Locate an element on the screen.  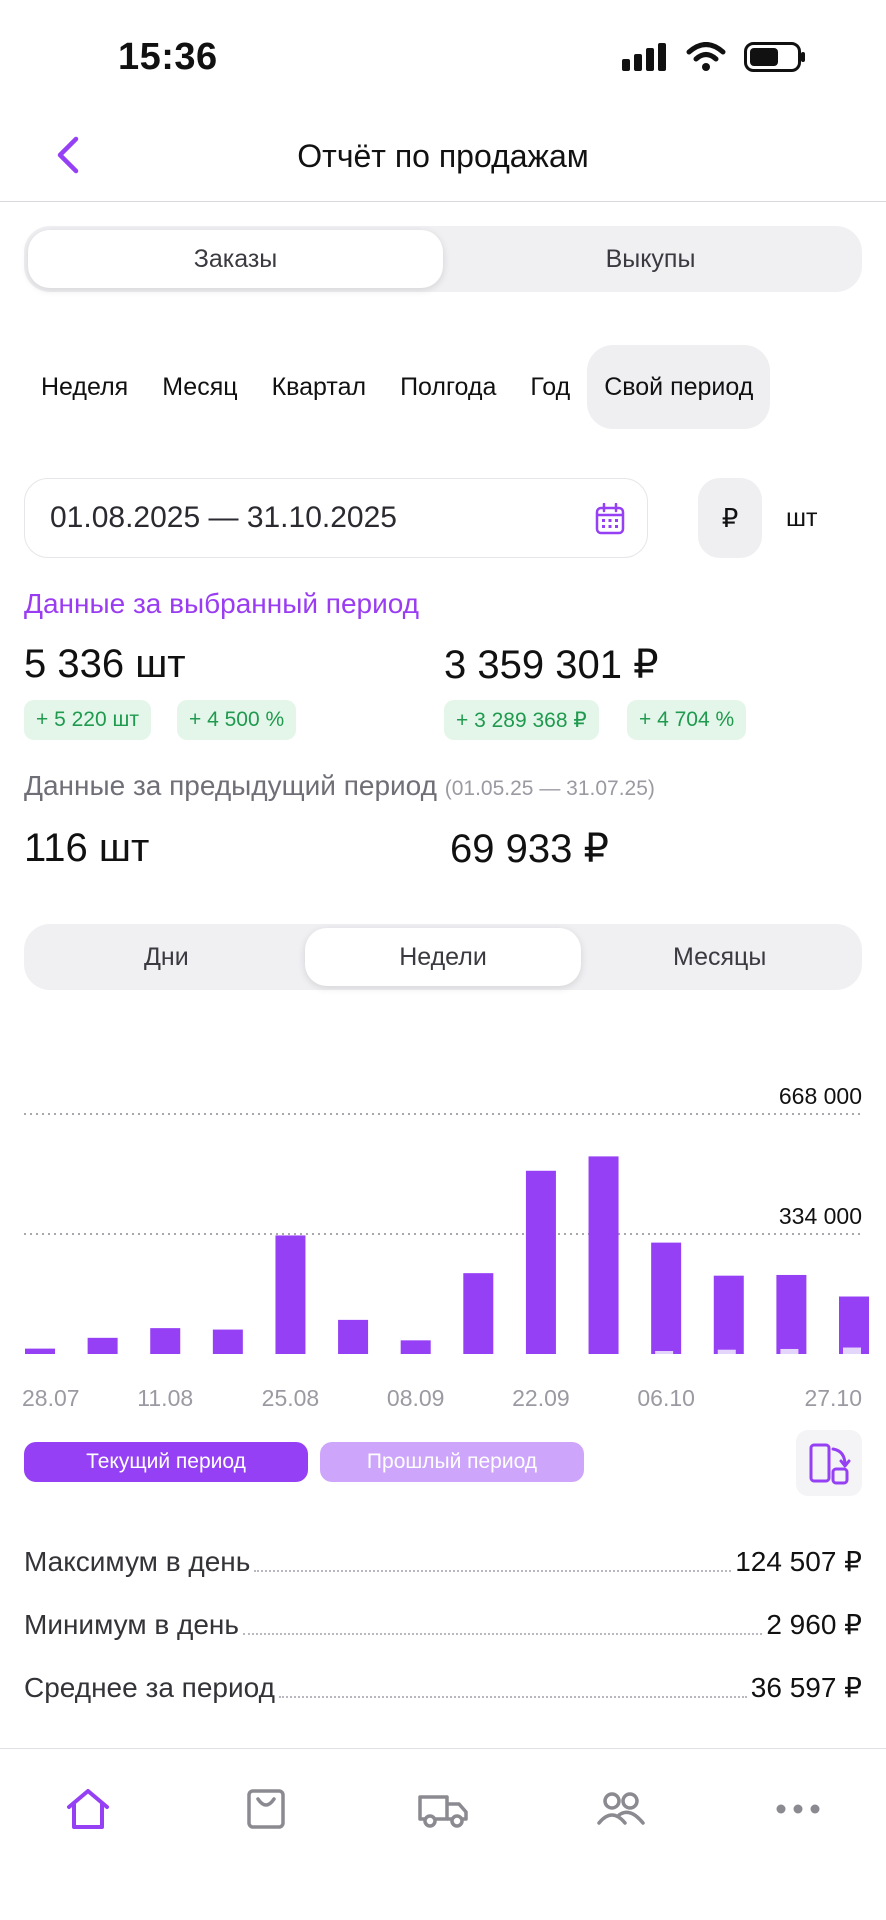
stat-label: Максимум в день is located at coordinates (137, 1561).